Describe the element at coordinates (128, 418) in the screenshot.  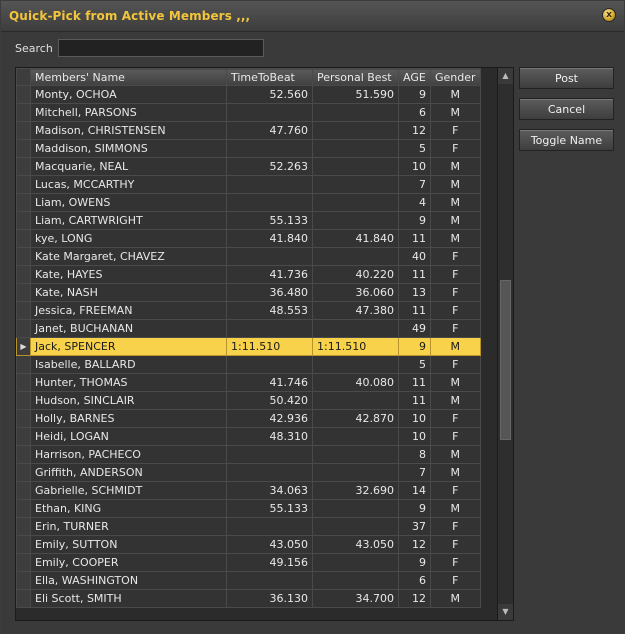
I see `member-name-cell: Holly, BARNES` at that location.